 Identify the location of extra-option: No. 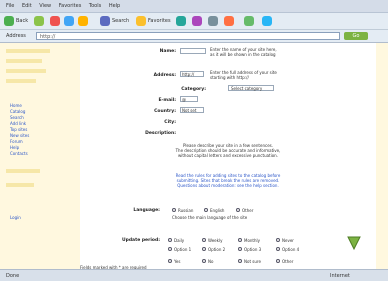
(210, 261).